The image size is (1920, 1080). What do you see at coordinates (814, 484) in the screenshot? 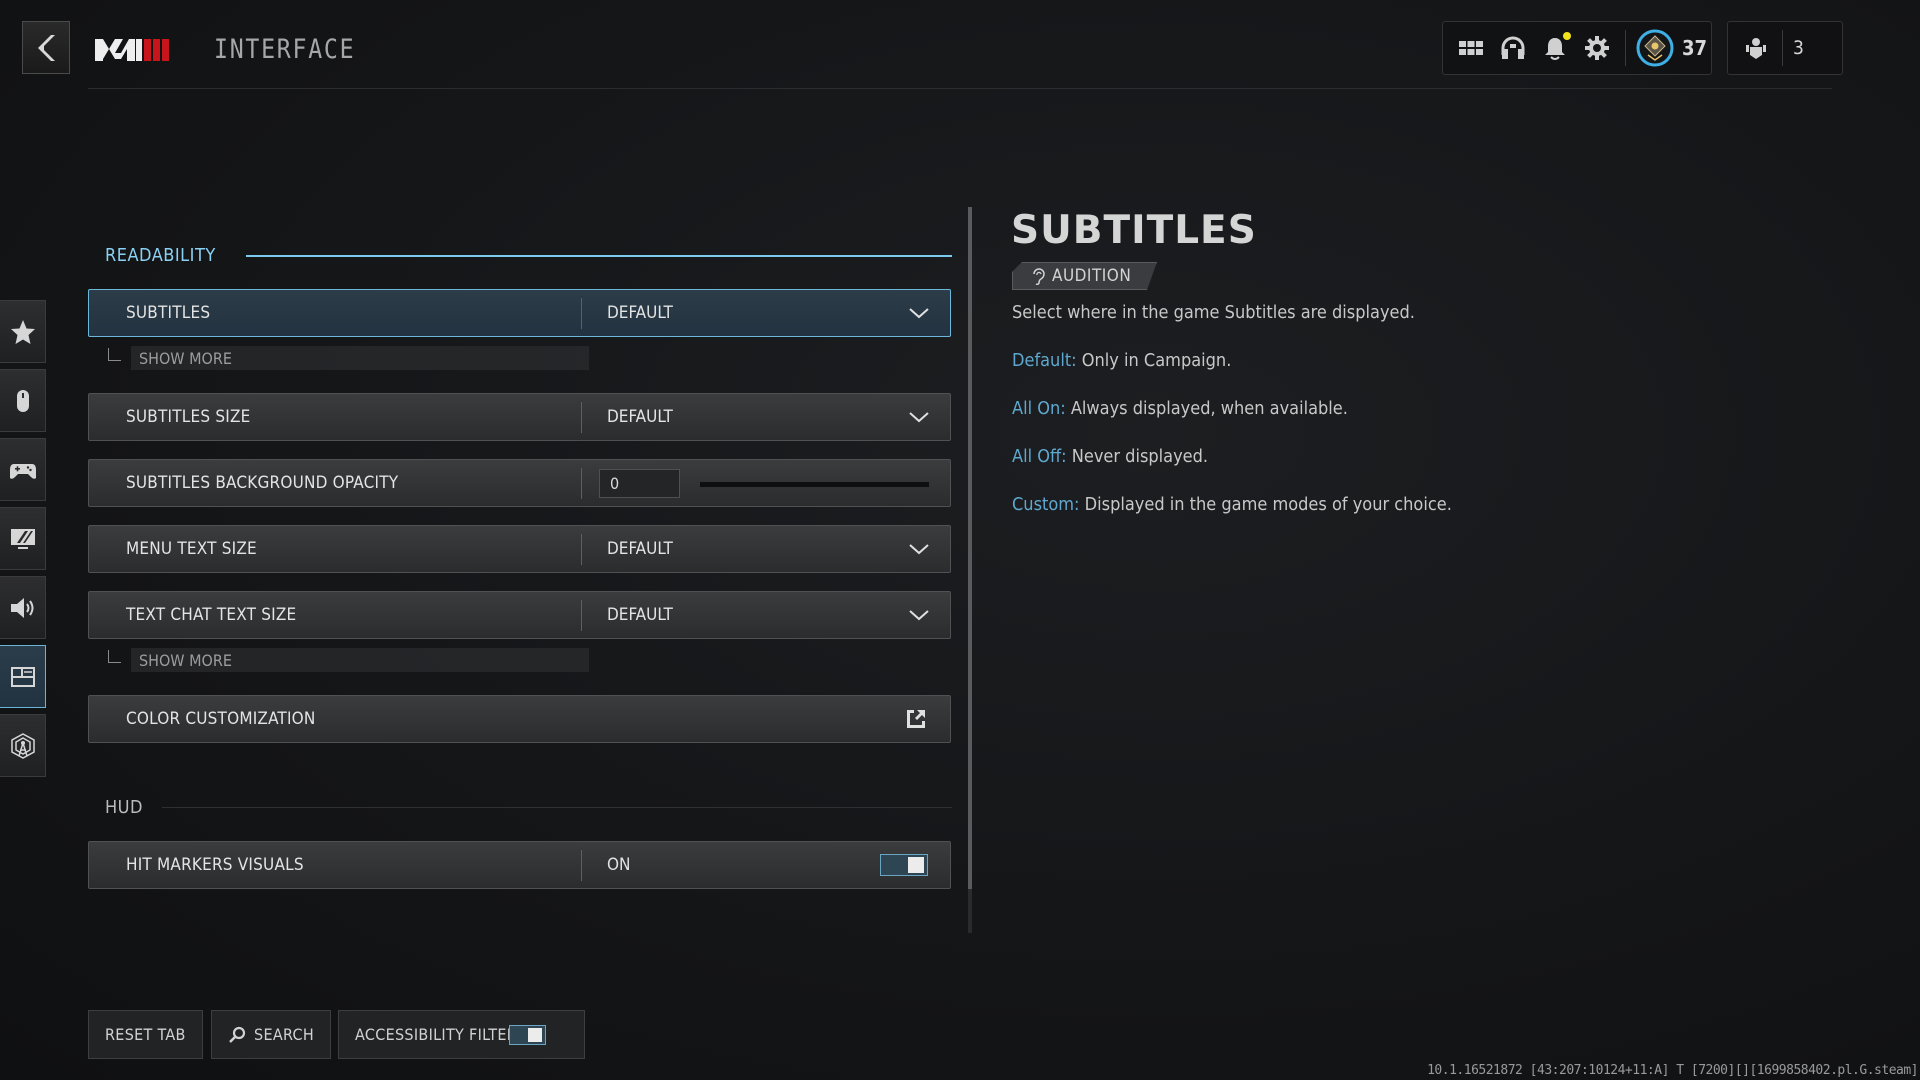
I see `opacity-slider` at bounding box center [814, 484].